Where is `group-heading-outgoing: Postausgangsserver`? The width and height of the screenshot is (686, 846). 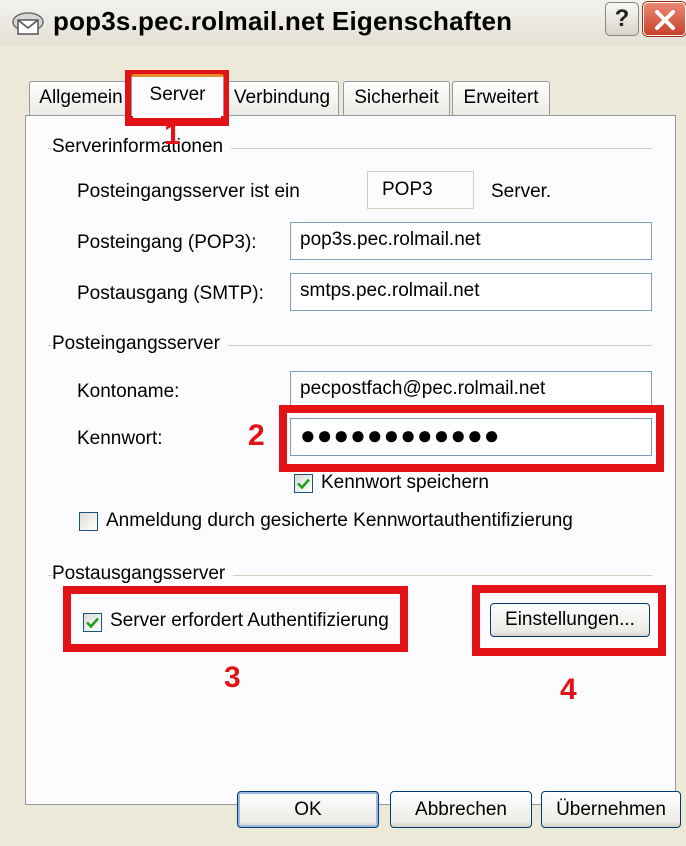 group-heading-outgoing: Postausgangsserver is located at coordinates (143, 574).